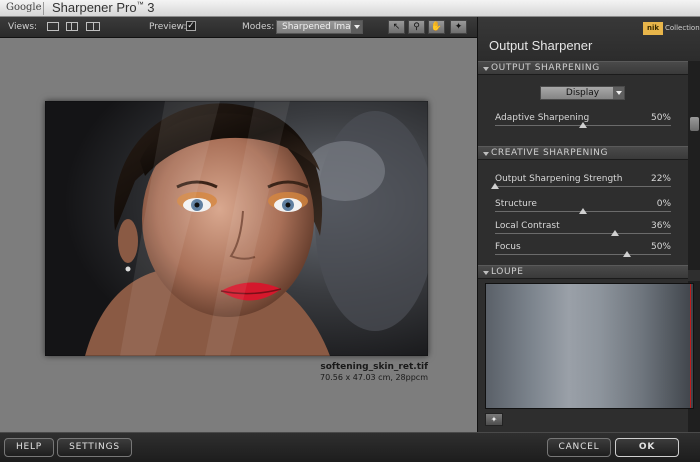 The image size is (700, 462). I want to click on loupe-header: LOUPE, so click(583, 272).